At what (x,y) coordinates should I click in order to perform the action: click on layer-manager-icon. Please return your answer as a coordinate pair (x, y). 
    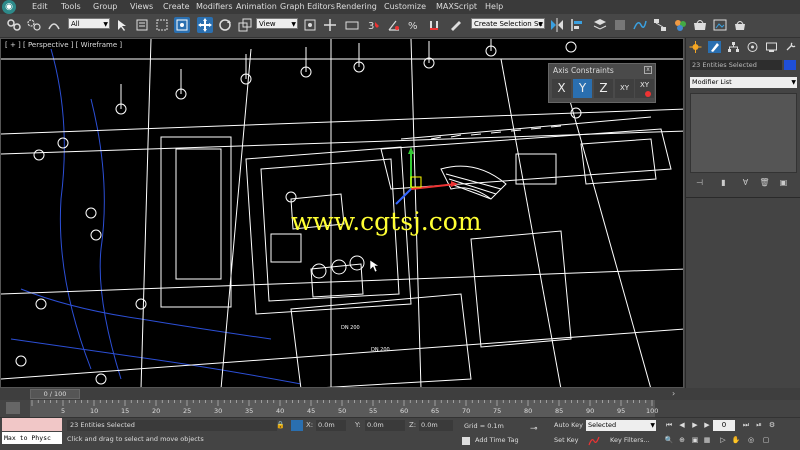
    Looking at the image, I should click on (600, 25).